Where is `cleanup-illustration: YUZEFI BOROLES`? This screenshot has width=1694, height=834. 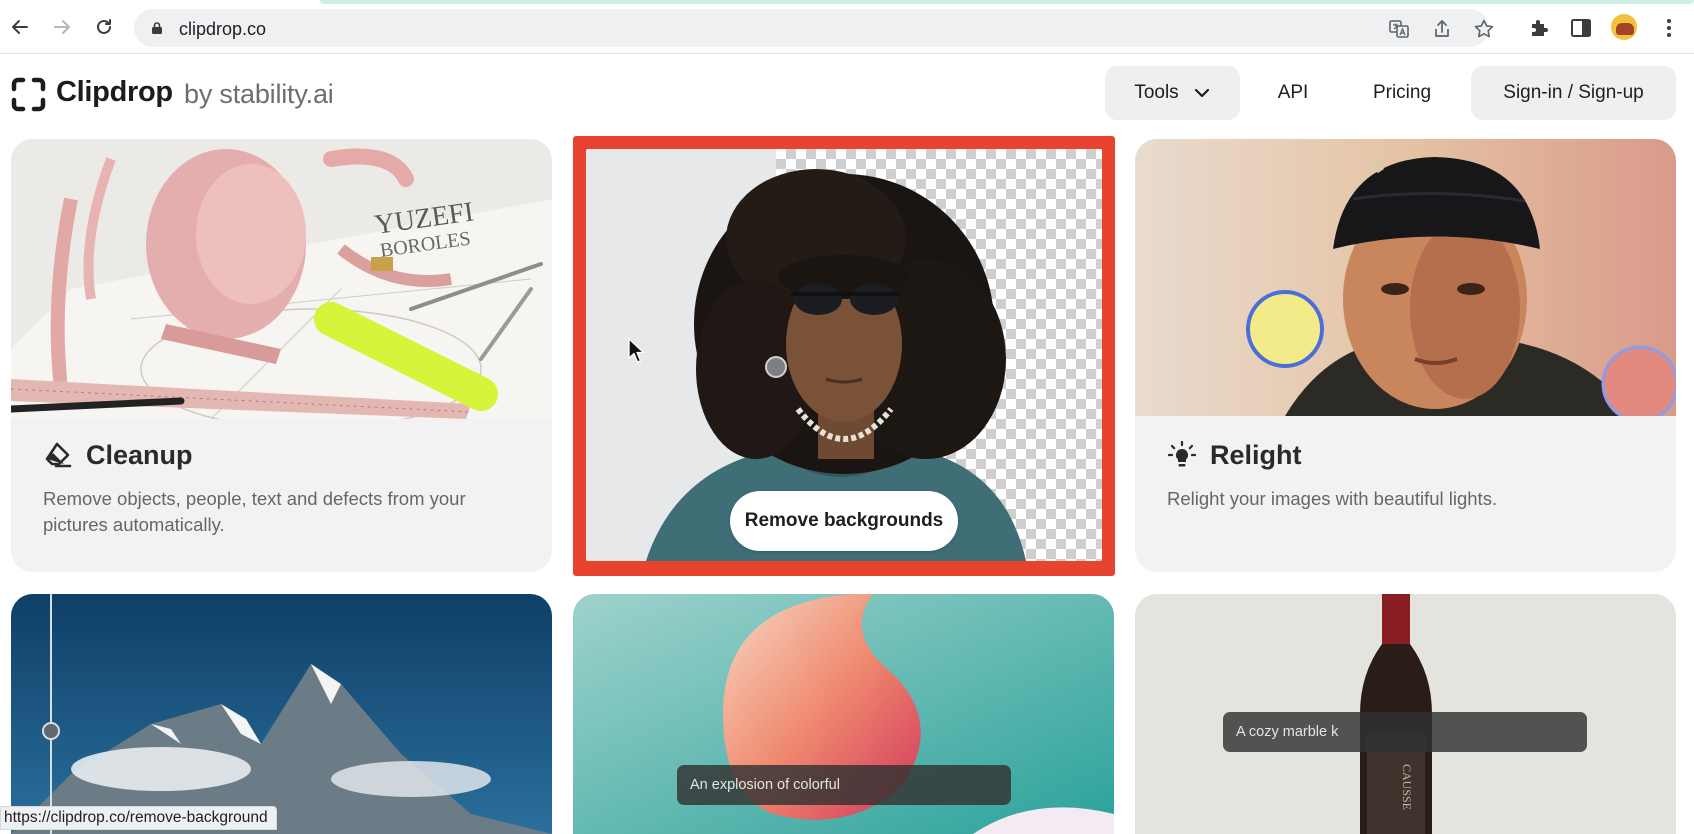
cleanup-illustration: YUZEFI BOROLES is located at coordinates (281, 279).